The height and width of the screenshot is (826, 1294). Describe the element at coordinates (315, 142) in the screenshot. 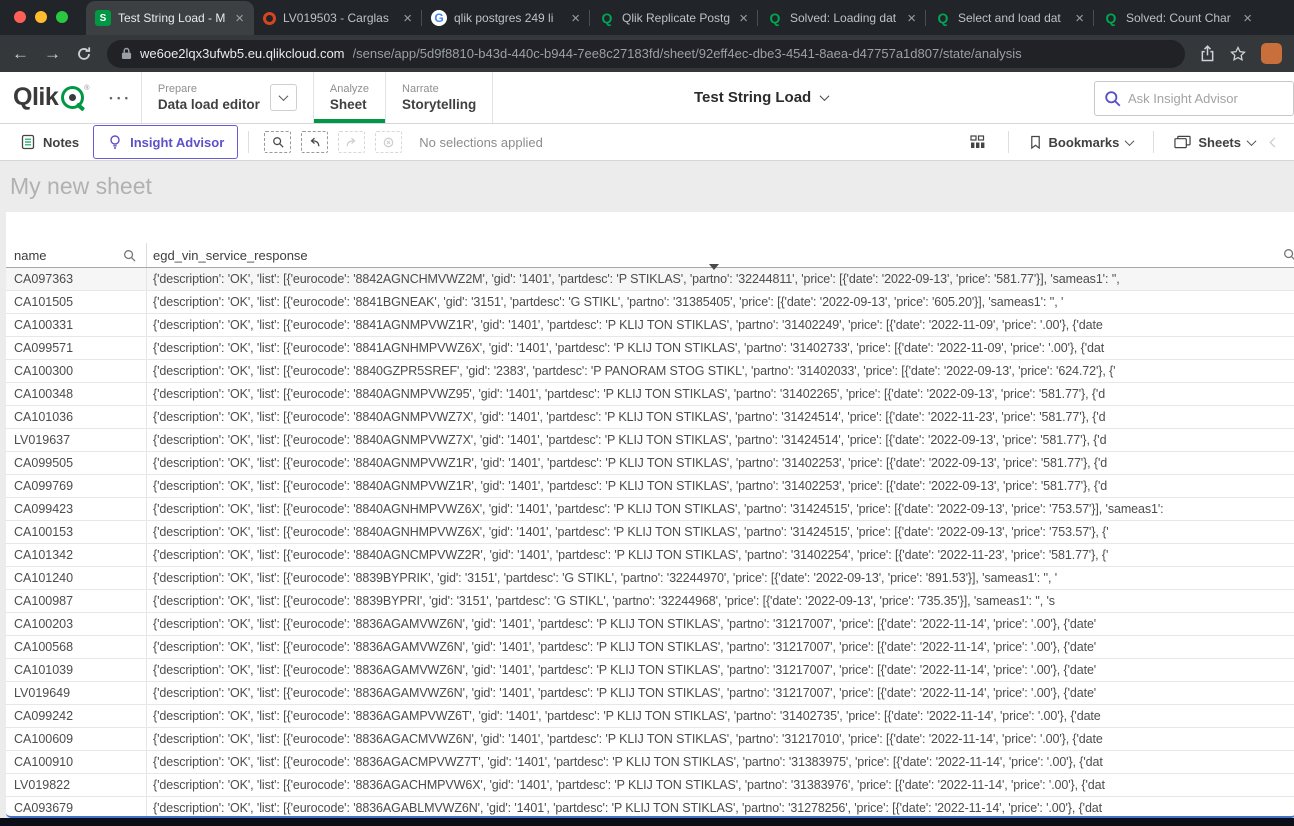

I see `step-back-selection-button` at that location.